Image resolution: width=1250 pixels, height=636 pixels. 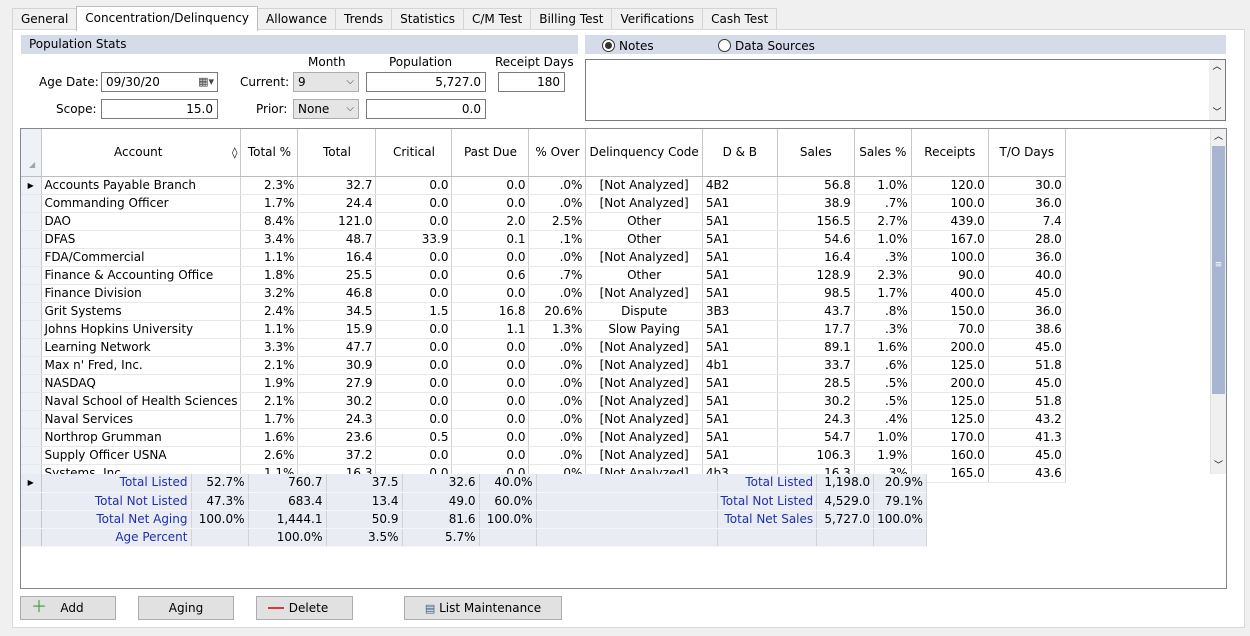 I want to click on cell-account: Commanding Officer, so click(x=141, y=203).